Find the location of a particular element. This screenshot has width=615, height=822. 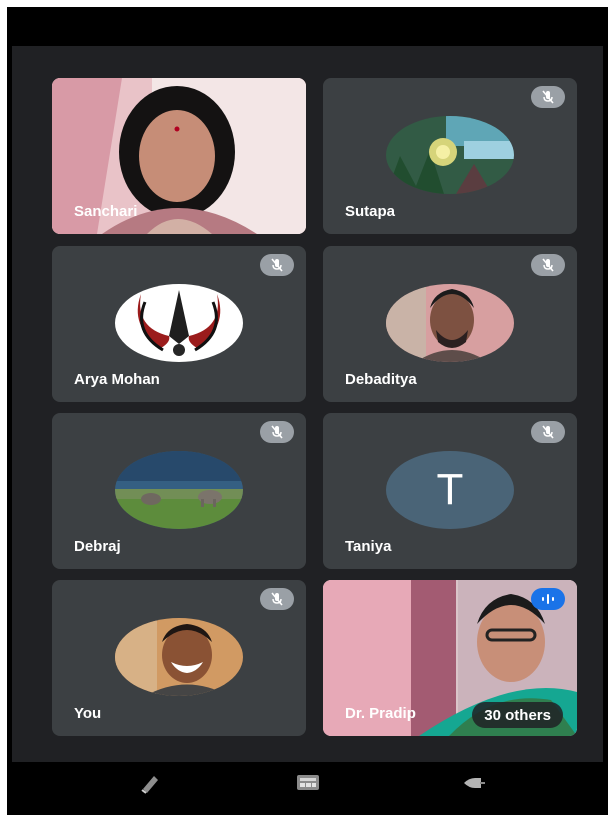

participant-tile: Dr. Pradip 30 others is located at coordinates (450, 658).